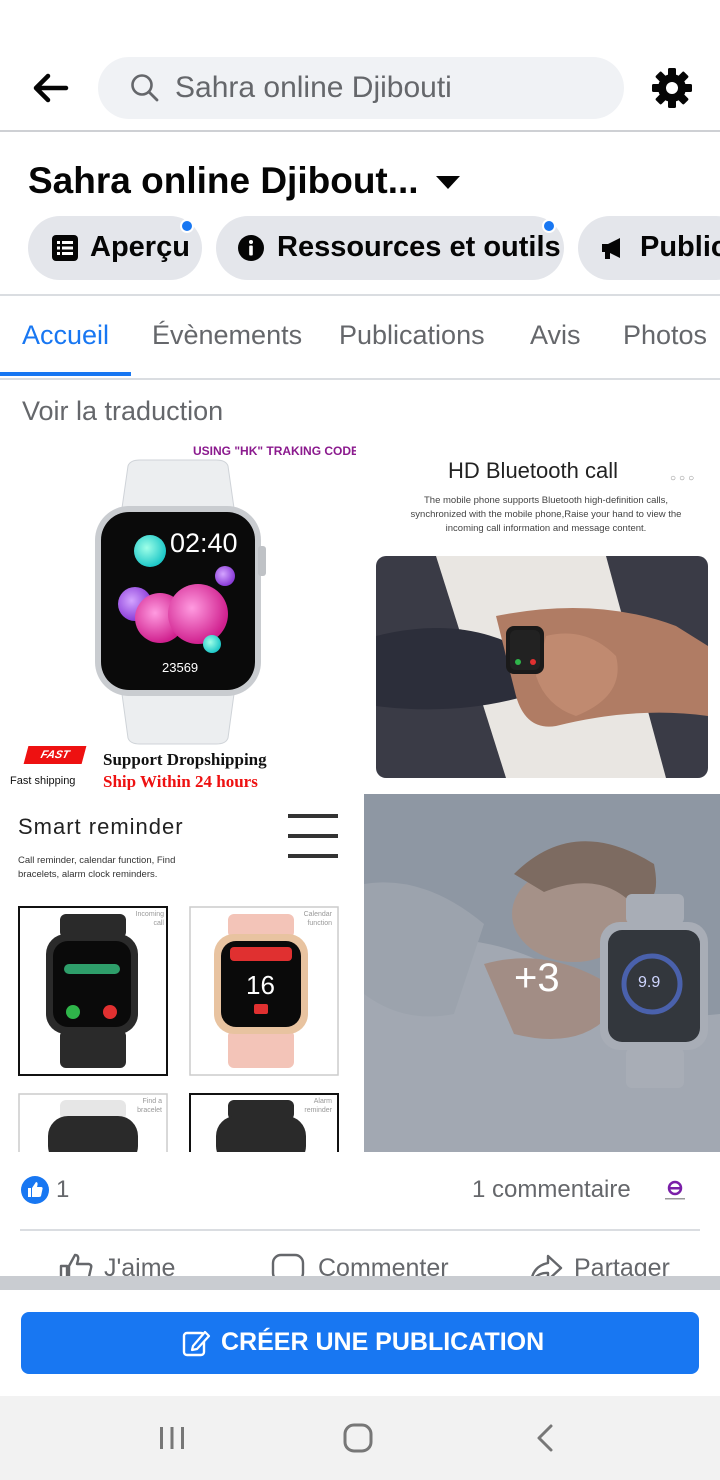 The width and height of the screenshot is (720, 1480). What do you see at coordinates (172, 1438) in the screenshot?
I see `recent-apps-icon` at bounding box center [172, 1438].